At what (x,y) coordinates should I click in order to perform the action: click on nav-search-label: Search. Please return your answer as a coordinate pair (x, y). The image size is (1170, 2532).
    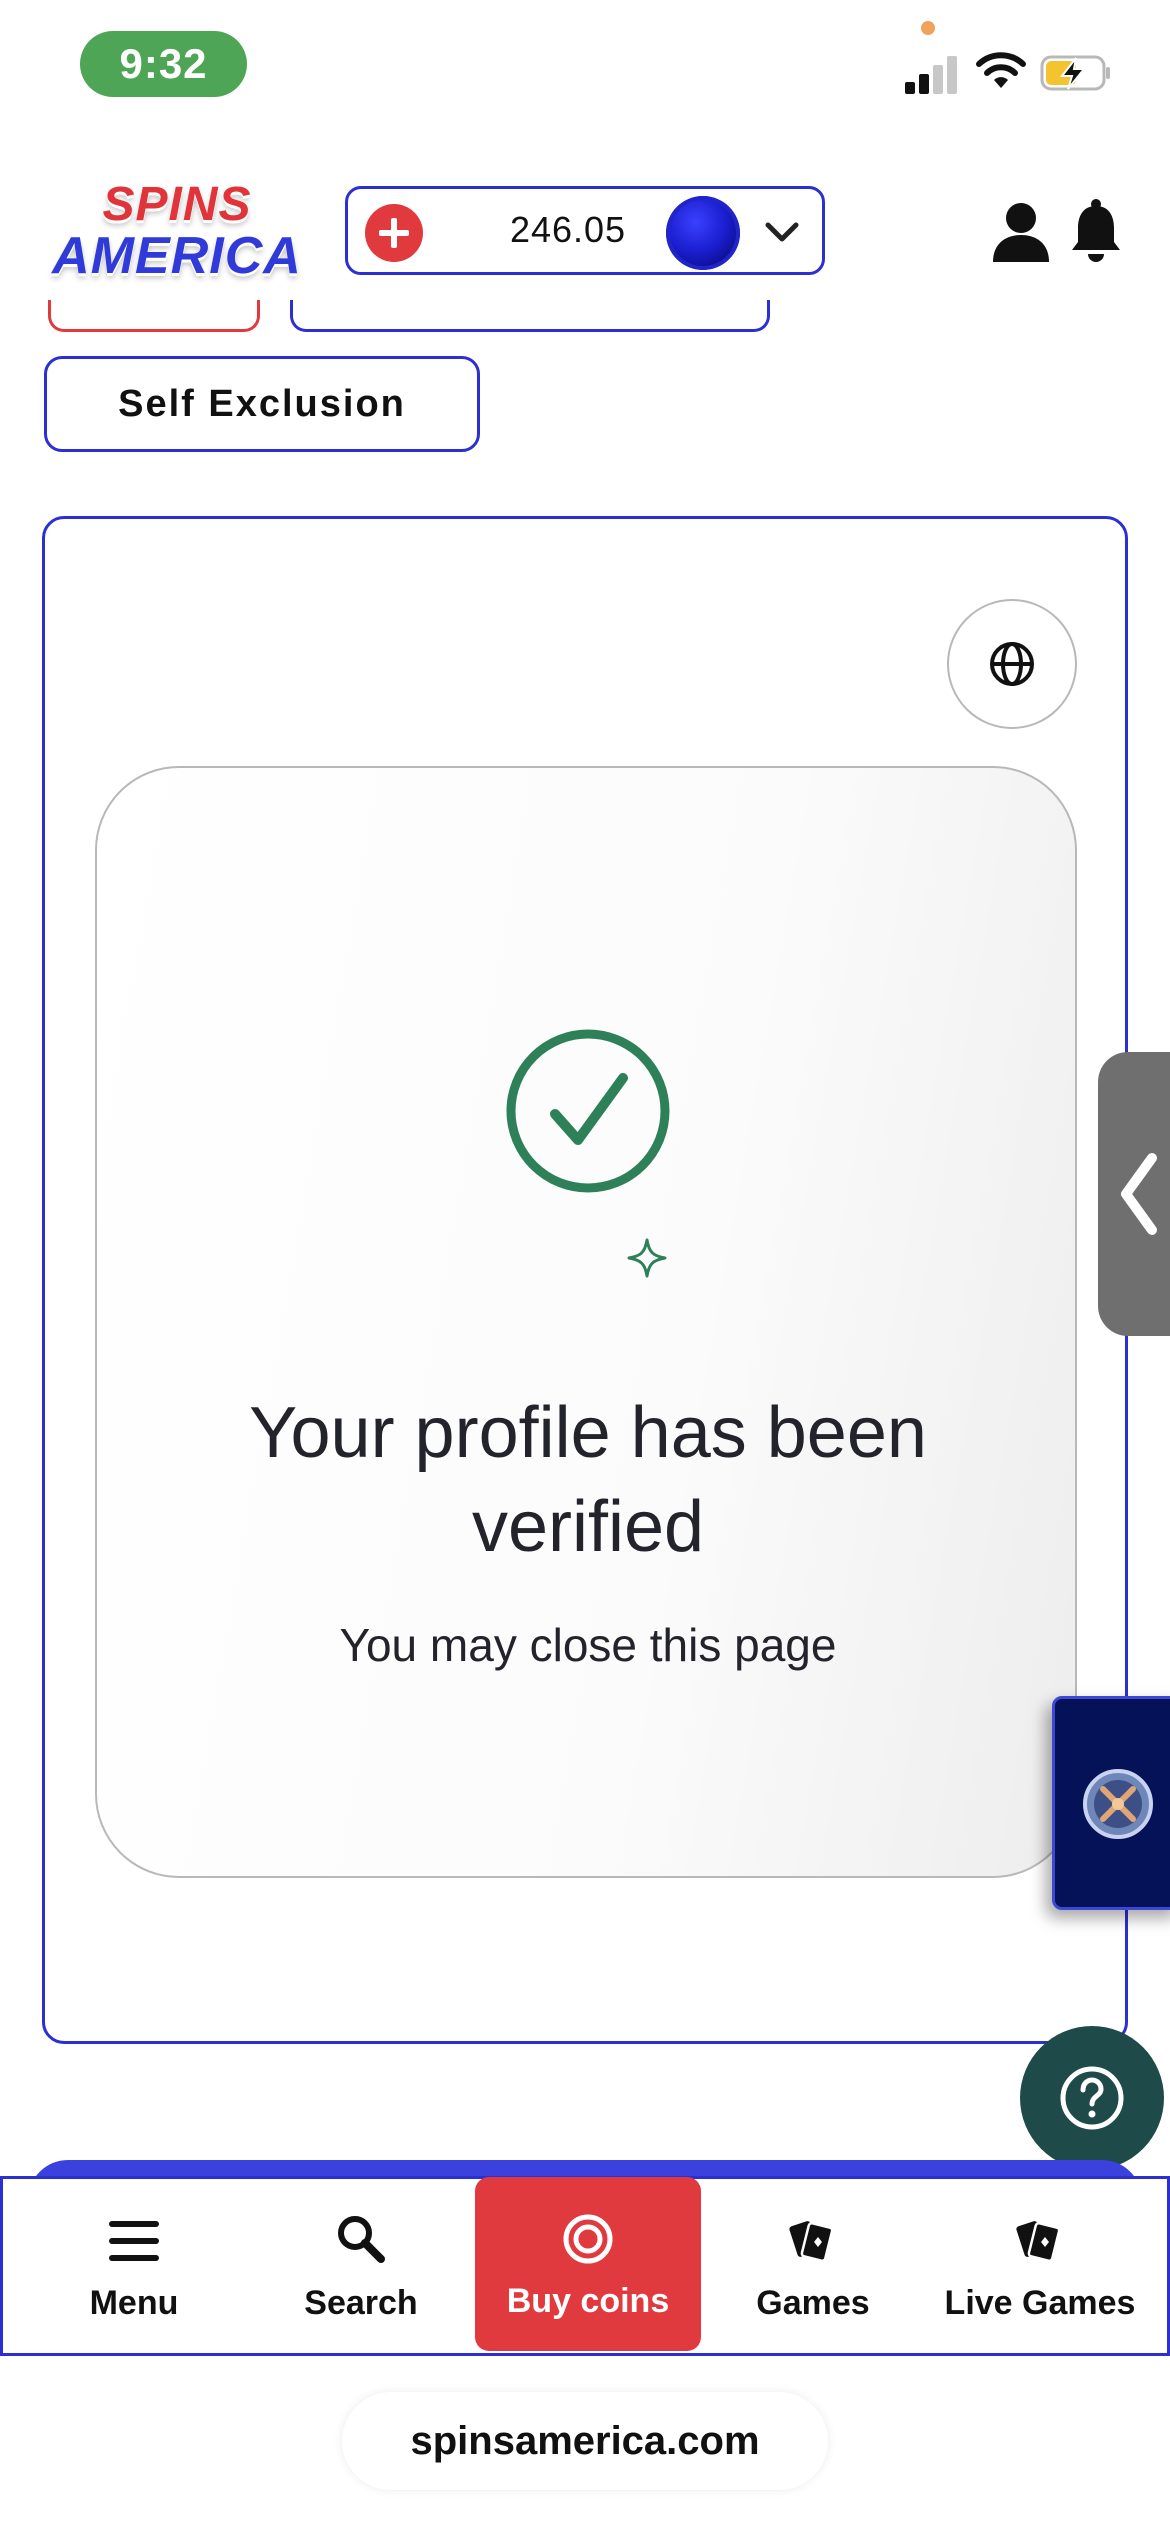
    Looking at the image, I should click on (361, 2303).